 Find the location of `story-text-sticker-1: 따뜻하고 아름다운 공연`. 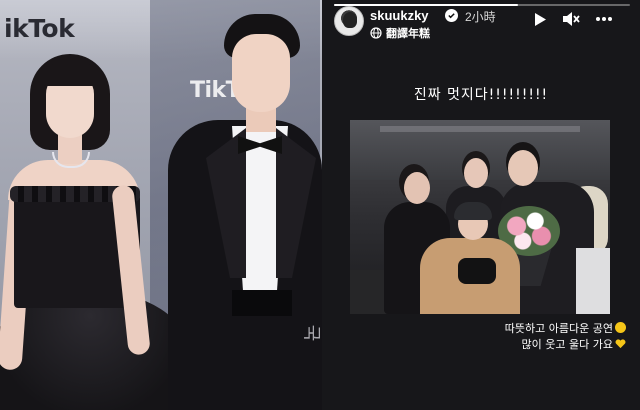

story-text-sticker-1: 따뜻하고 아름다운 공연 is located at coordinates (565, 328).